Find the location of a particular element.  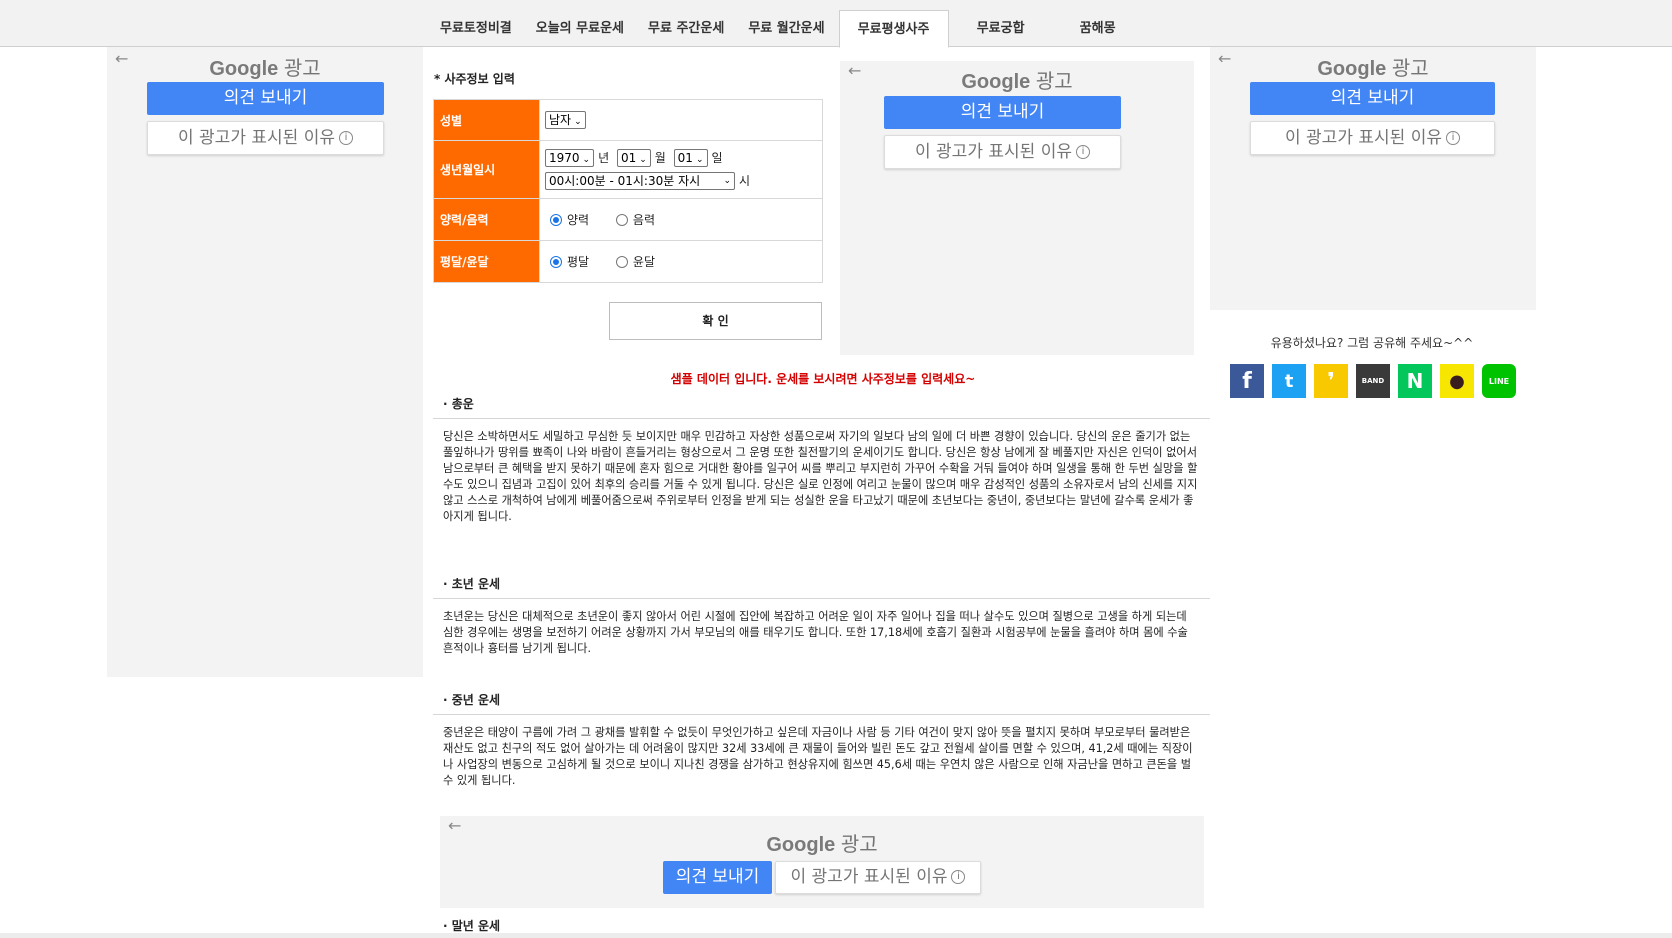

kakaostory-icon: ❜ is located at coordinates (1331, 381).